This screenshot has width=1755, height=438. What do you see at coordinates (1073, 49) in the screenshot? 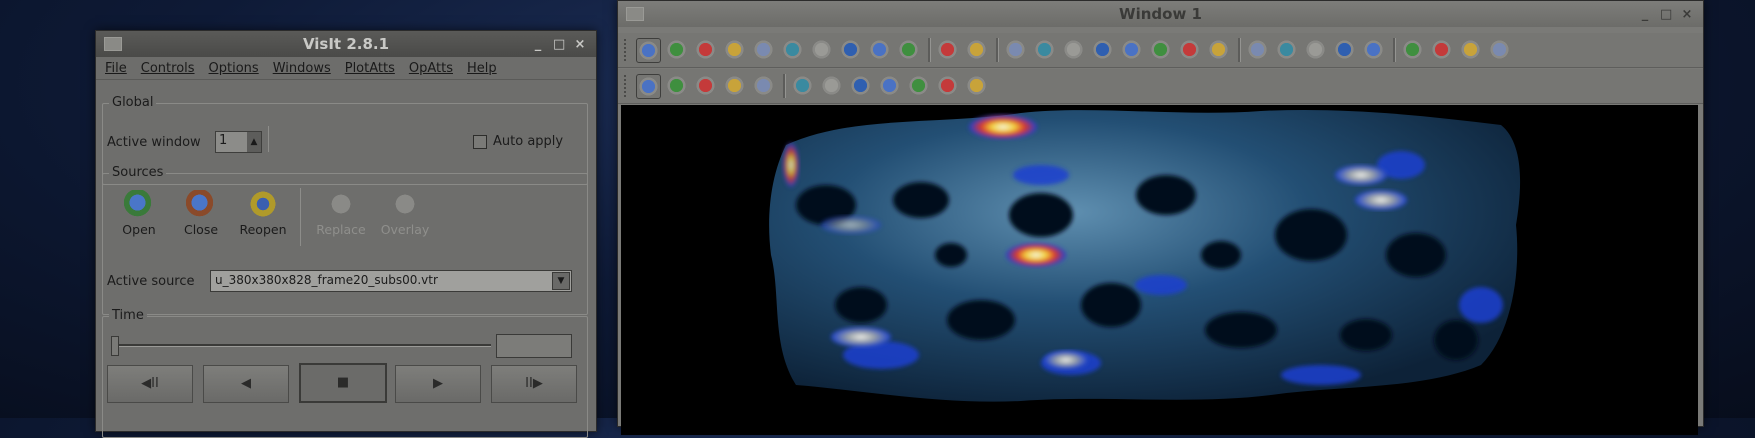
I see `draw-plots-all-icon` at bounding box center [1073, 49].